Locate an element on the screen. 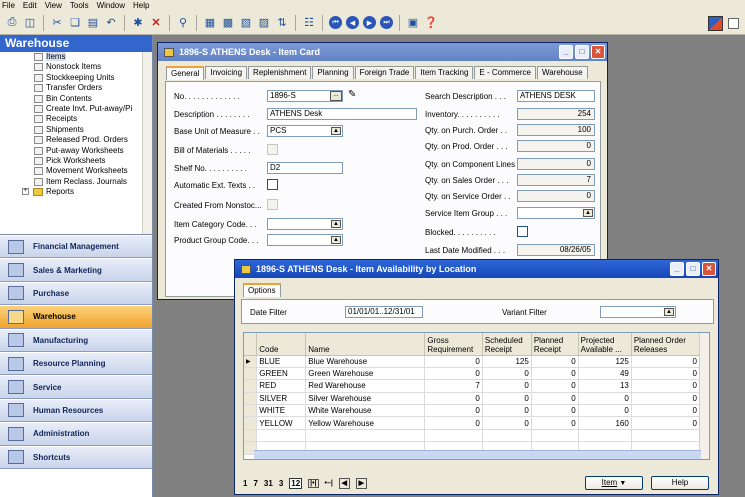 This screenshot has height=497, width=745. table-cell: YELLOW is located at coordinates (281, 423).